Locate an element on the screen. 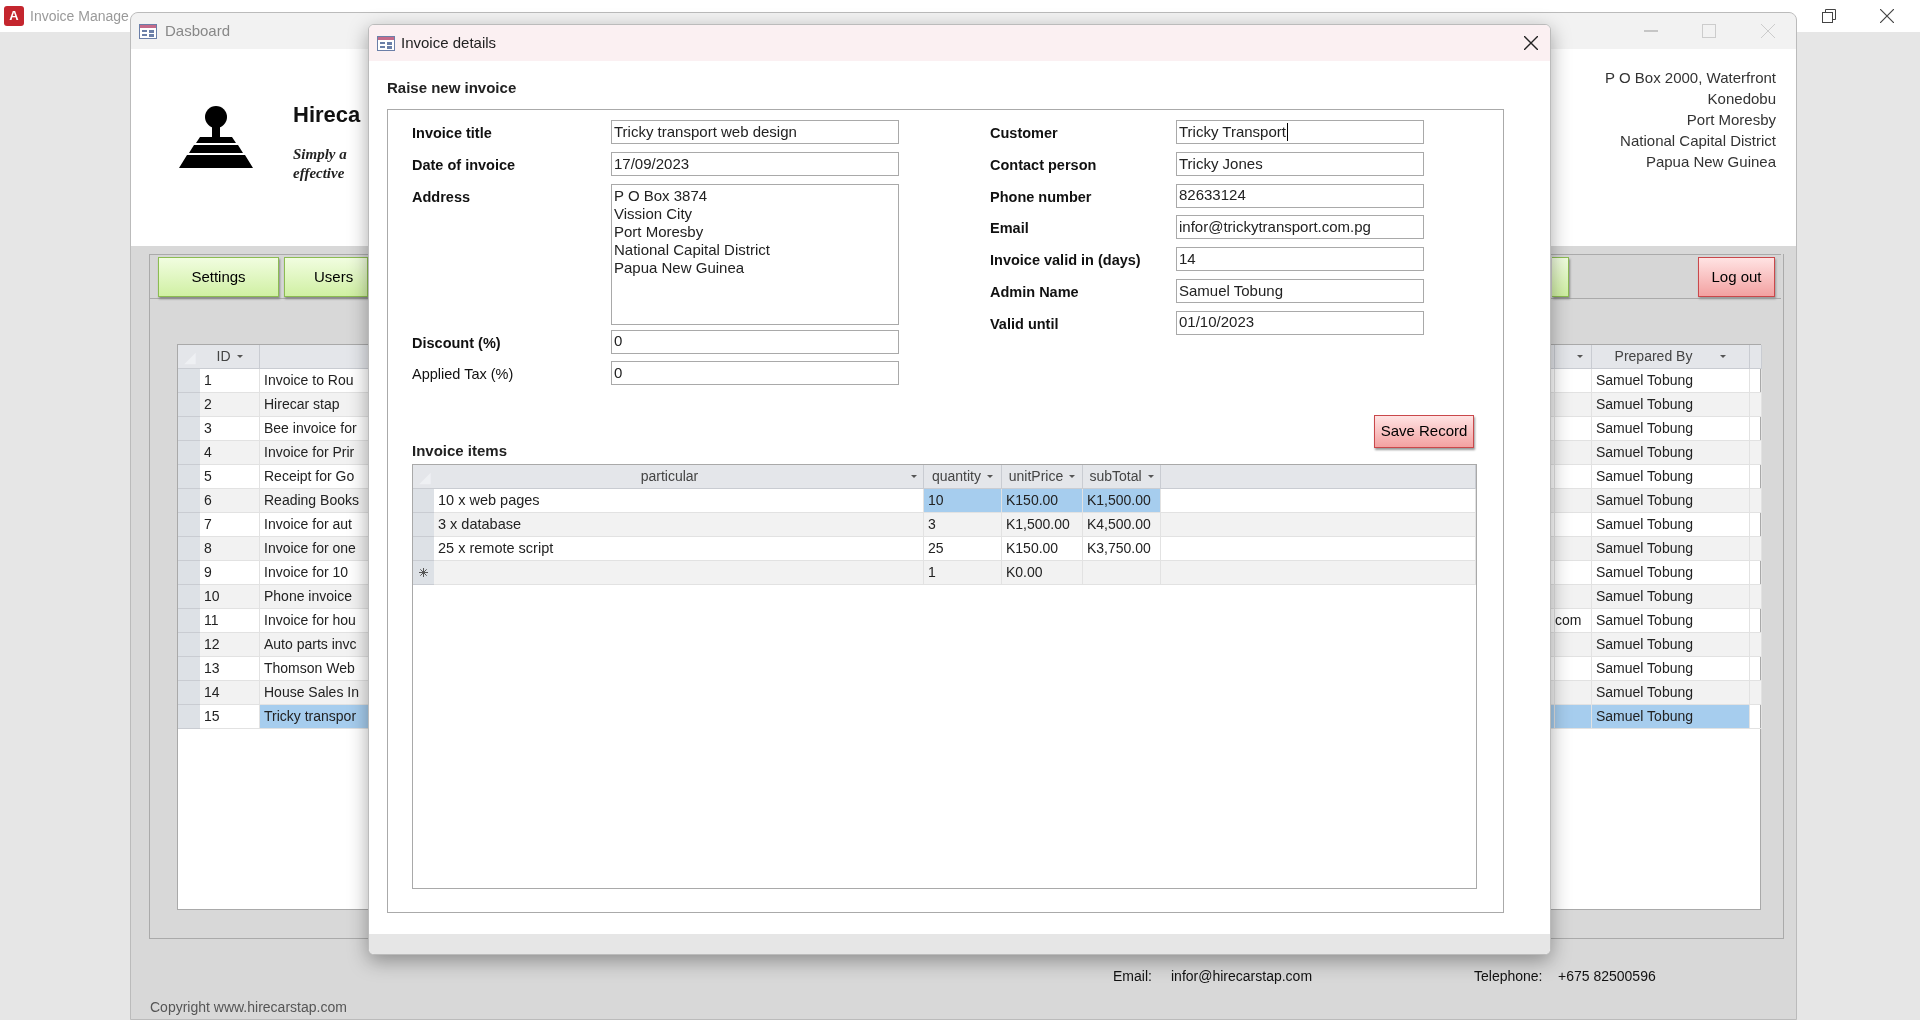 This screenshot has height=1020, width=1920. field-label: Admin Name is located at coordinates (1035, 292).